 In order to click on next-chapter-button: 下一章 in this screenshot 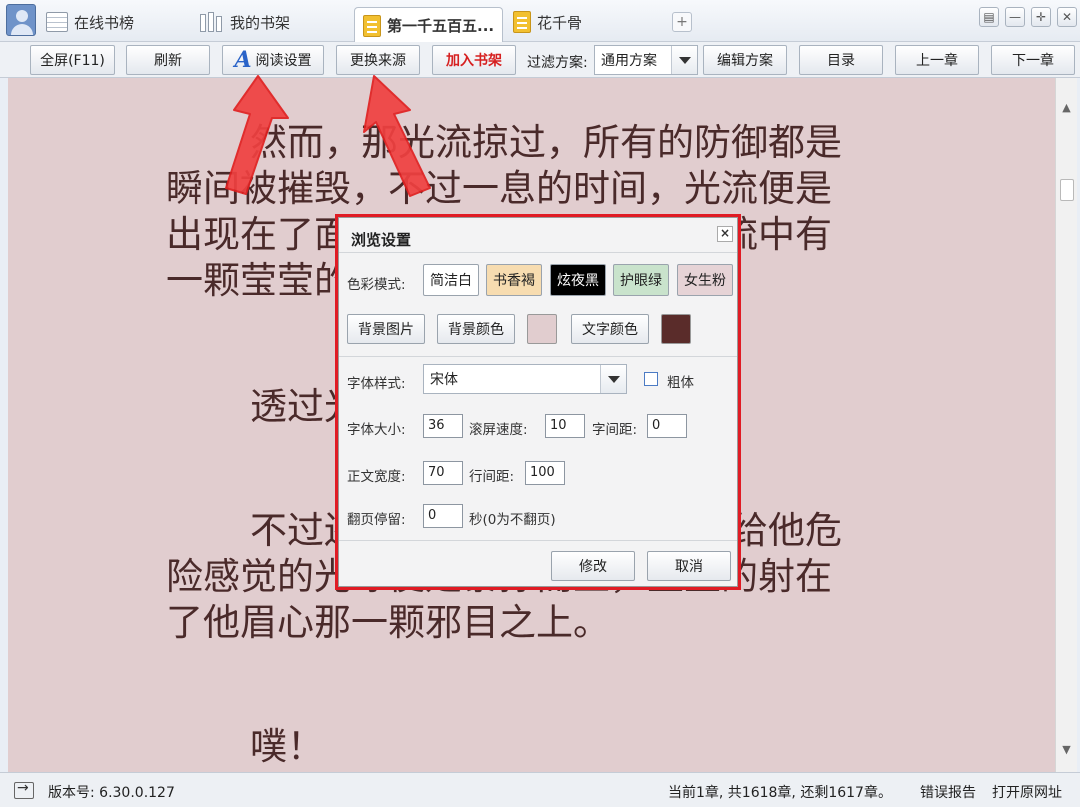, I will do `click(1033, 60)`.